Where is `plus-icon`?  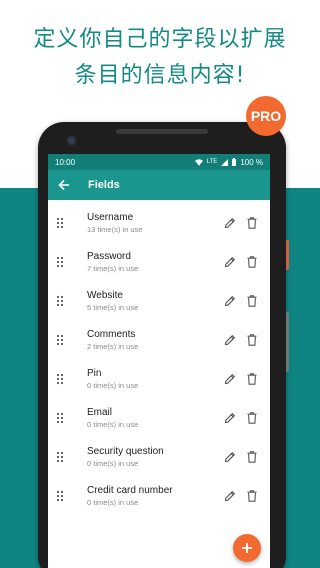 plus-icon is located at coordinates (247, 548).